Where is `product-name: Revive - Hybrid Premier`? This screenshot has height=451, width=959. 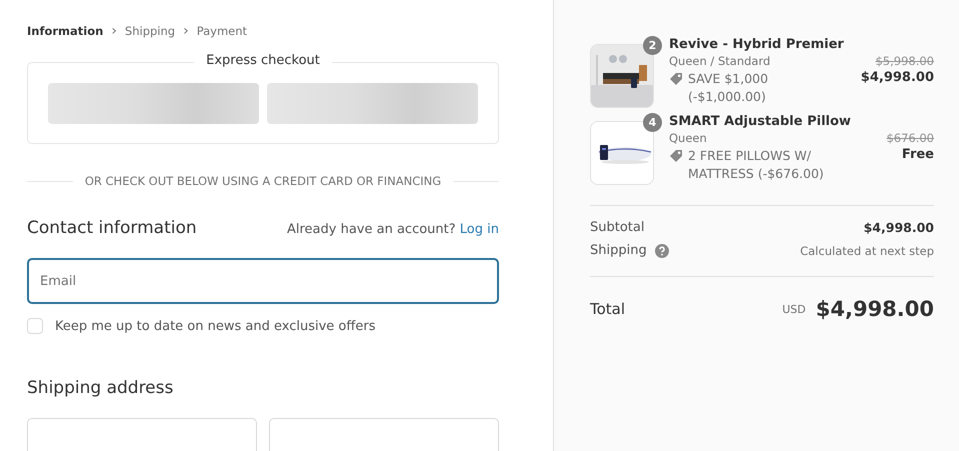 product-name: Revive - Hybrid Premier is located at coordinates (757, 44).